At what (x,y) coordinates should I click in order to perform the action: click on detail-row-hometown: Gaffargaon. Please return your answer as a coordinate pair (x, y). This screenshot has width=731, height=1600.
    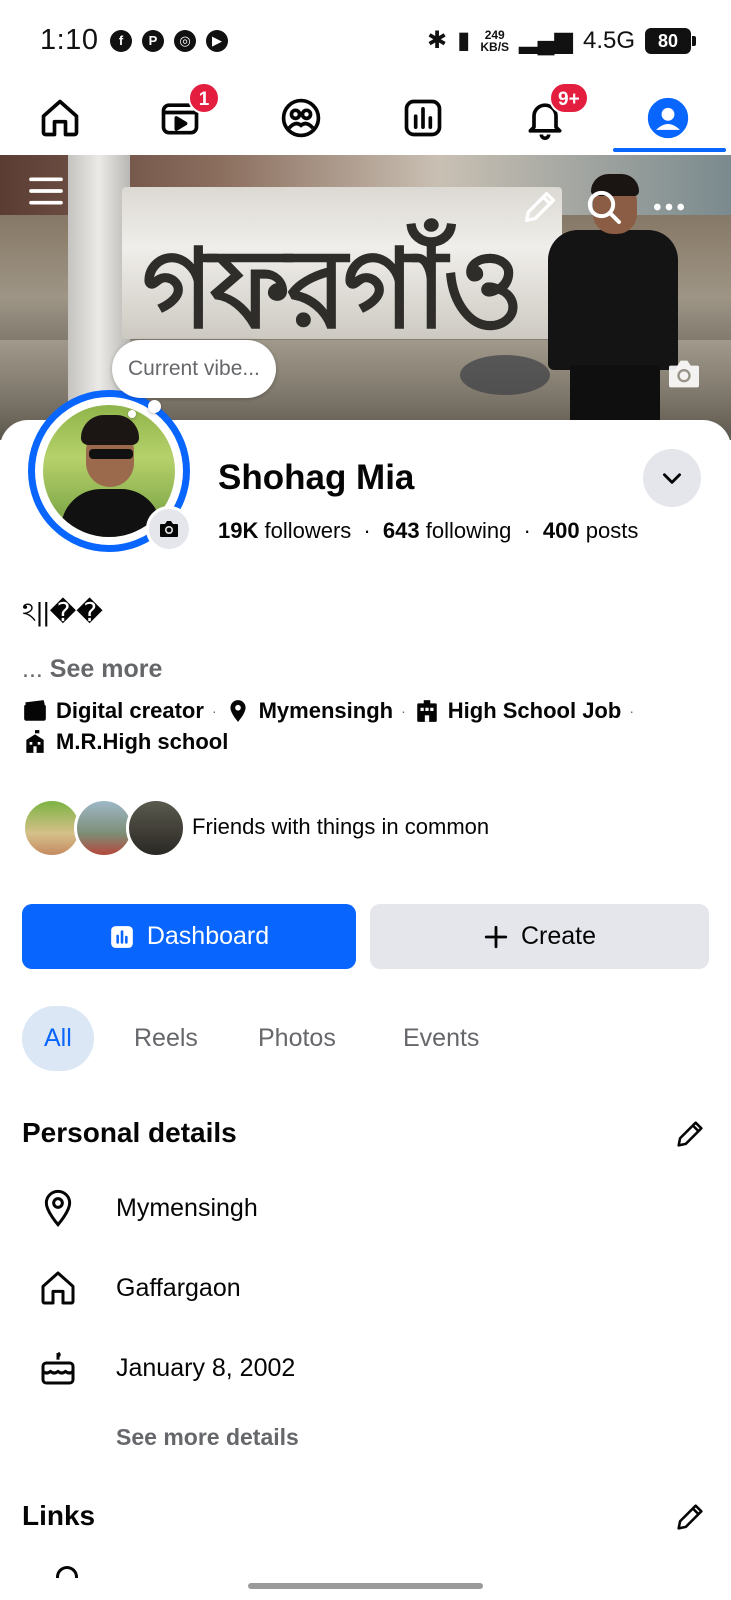
    Looking at the image, I should click on (366, 1288).